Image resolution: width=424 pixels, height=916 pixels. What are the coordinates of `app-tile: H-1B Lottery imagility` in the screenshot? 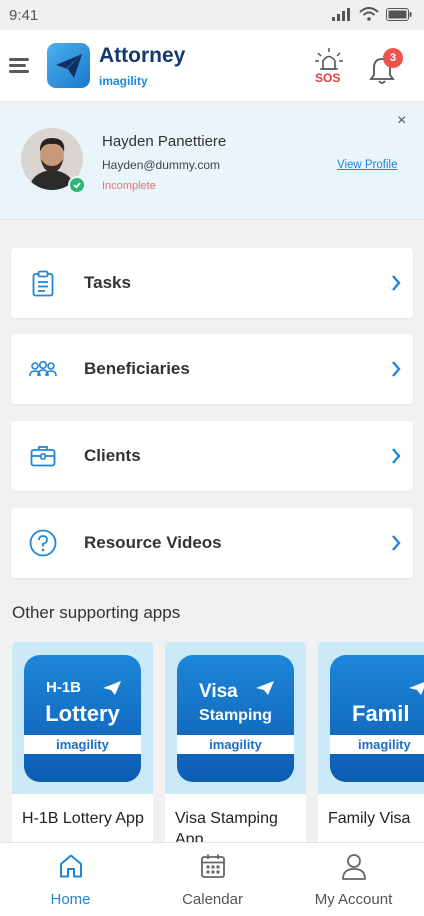 It's located at (82, 718).